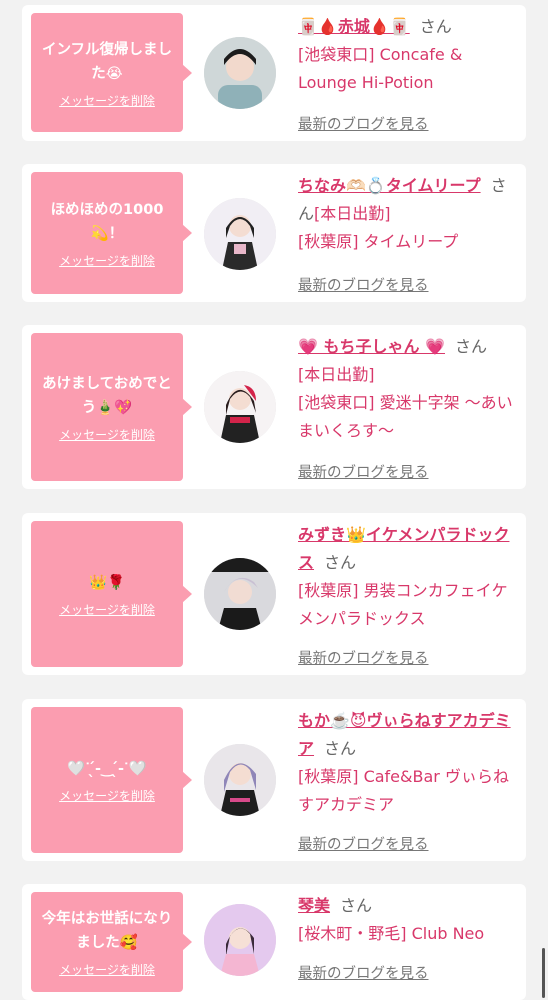 This screenshot has height=1000, width=548. What do you see at coordinates (403, 604) in the screenshot?
I see `shop-name: [秋葉原] 男装コンカフェイケメンパラドックス` at bounding box center [403, 604].